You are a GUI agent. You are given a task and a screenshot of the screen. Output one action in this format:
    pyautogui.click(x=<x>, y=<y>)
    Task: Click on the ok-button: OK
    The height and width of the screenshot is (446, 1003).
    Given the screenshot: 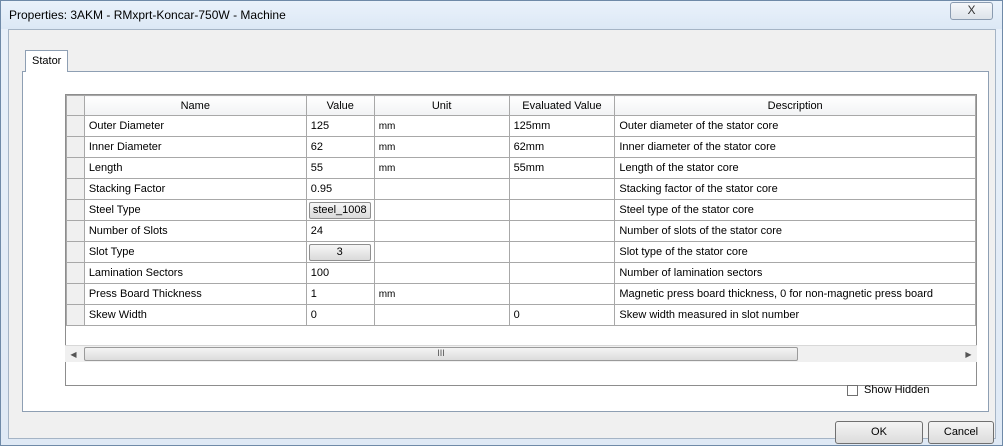 What is the action you would take?
    pyautogui.click(x=879, y=432)
    